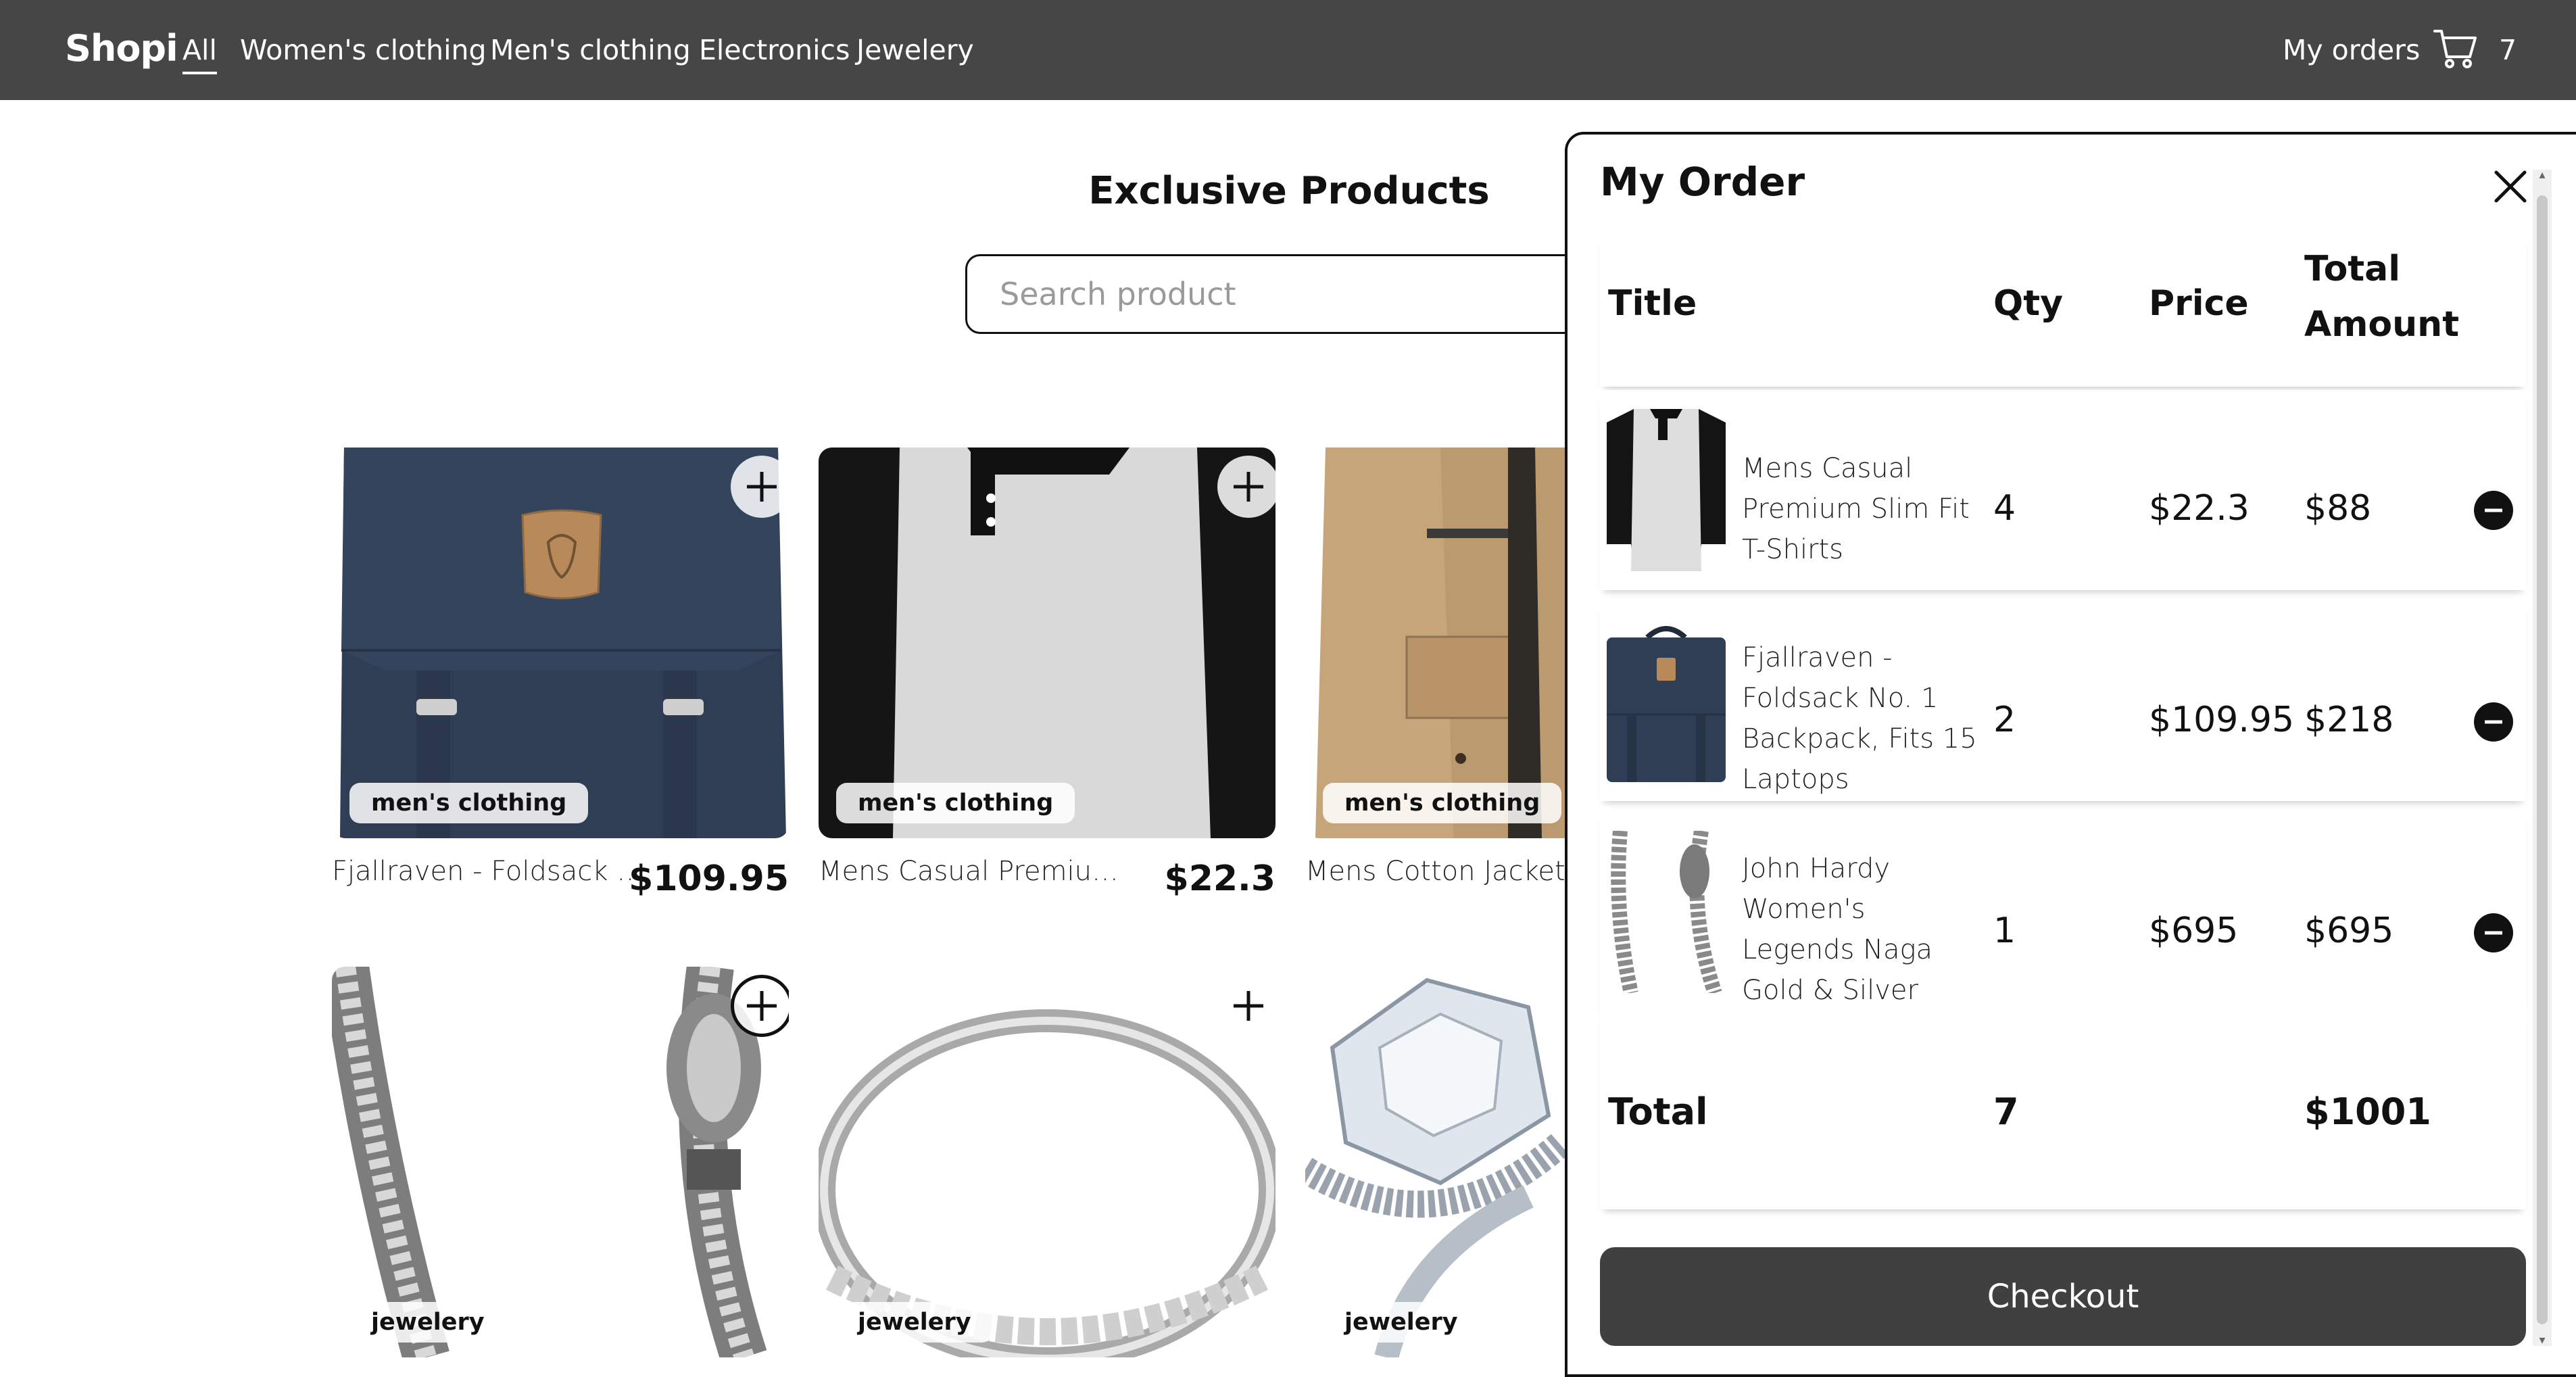 This screenshot has width=2576, height=1377. I want to click on shopping-cart-icon, so click(2455, 48).